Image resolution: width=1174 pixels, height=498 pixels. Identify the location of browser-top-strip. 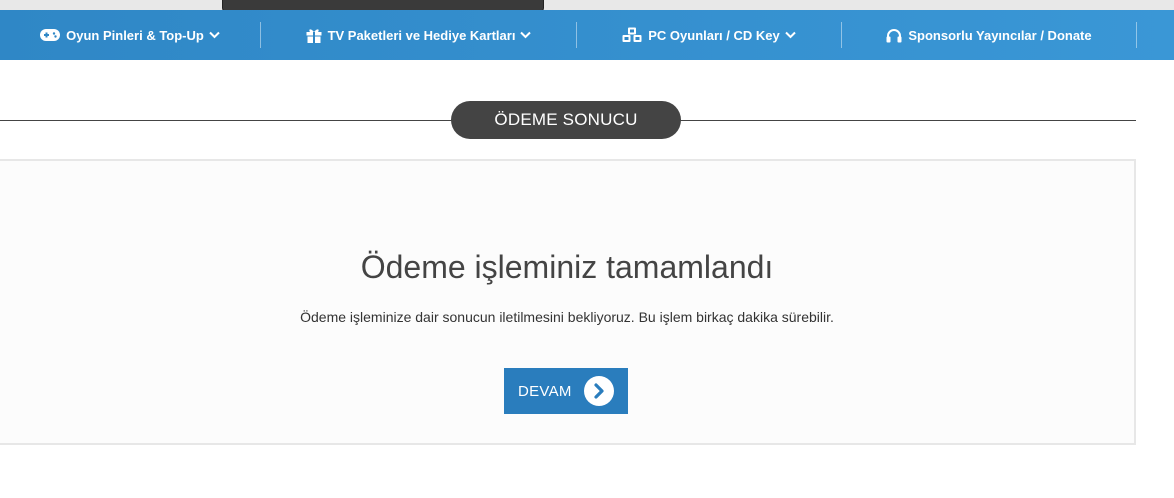
(587, 5).